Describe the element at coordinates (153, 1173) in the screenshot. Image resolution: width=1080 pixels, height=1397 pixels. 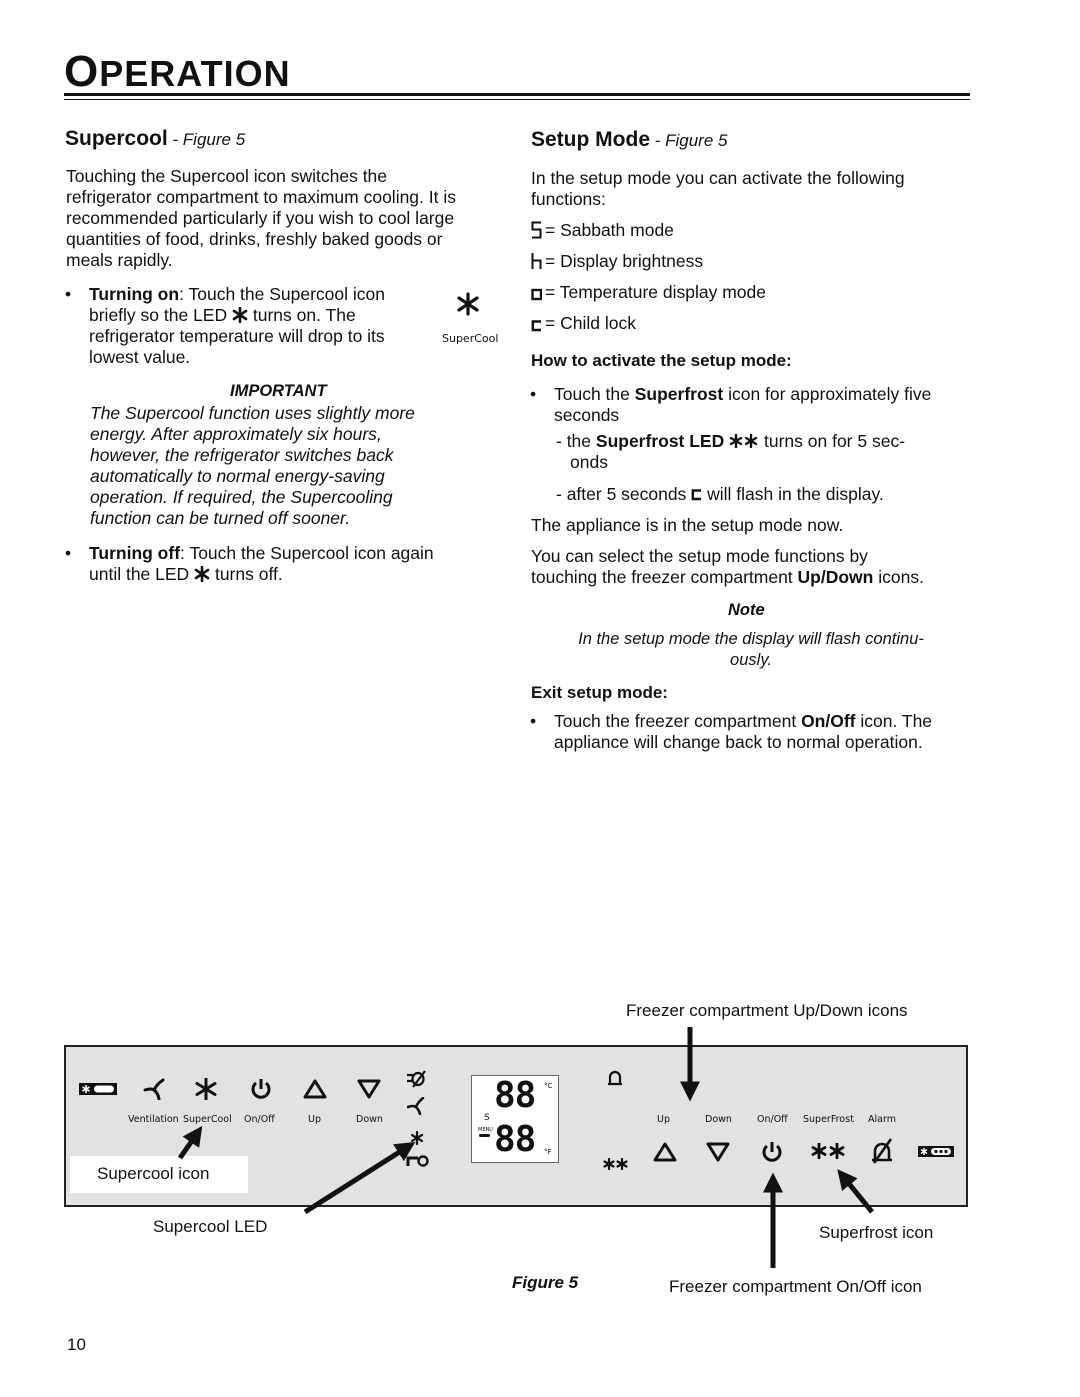
I see `callout-supercool-icon: Supercool icon` at that location.